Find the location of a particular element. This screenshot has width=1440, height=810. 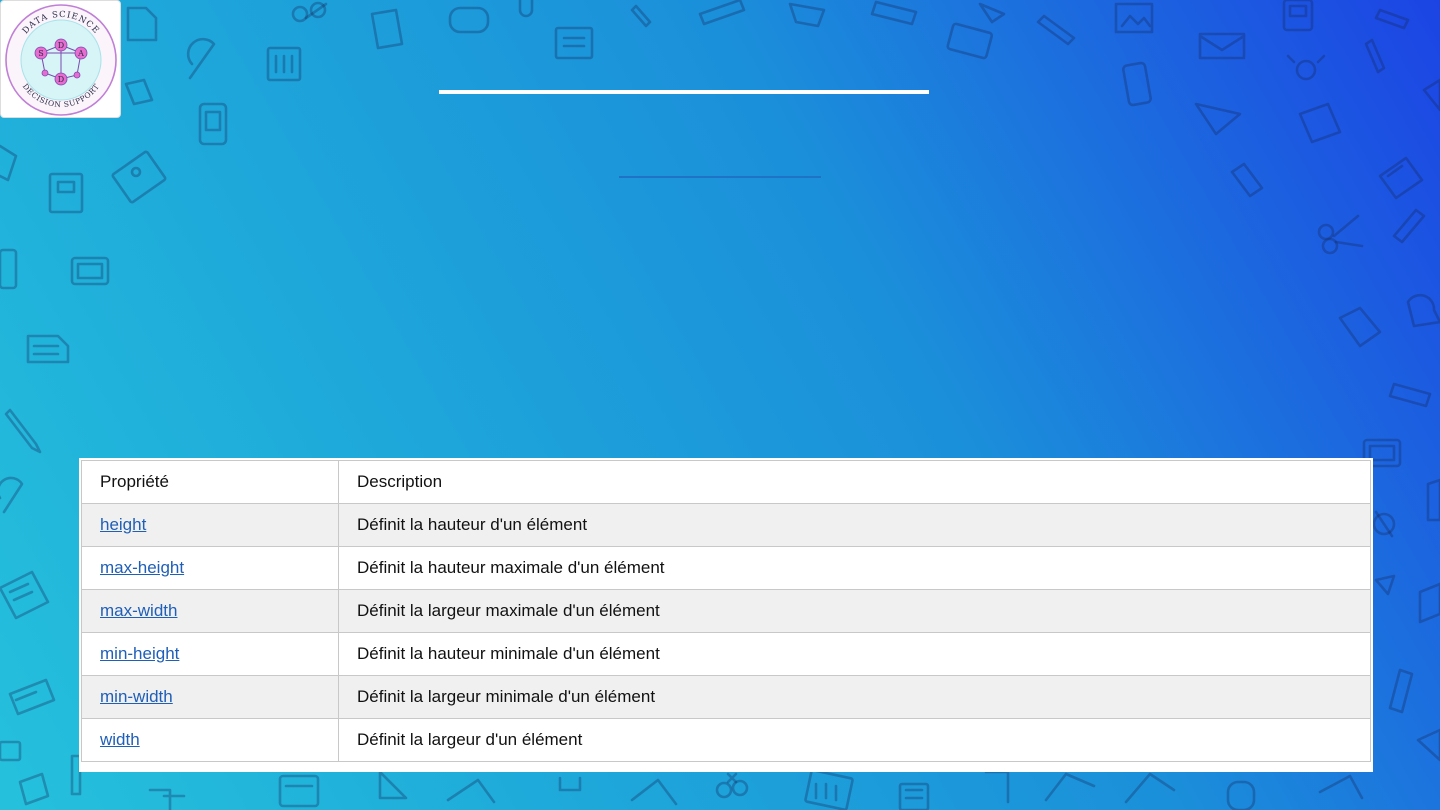

description-cell: Définit la hauteur maximale d'un élément is located at coordinates (854, 568).